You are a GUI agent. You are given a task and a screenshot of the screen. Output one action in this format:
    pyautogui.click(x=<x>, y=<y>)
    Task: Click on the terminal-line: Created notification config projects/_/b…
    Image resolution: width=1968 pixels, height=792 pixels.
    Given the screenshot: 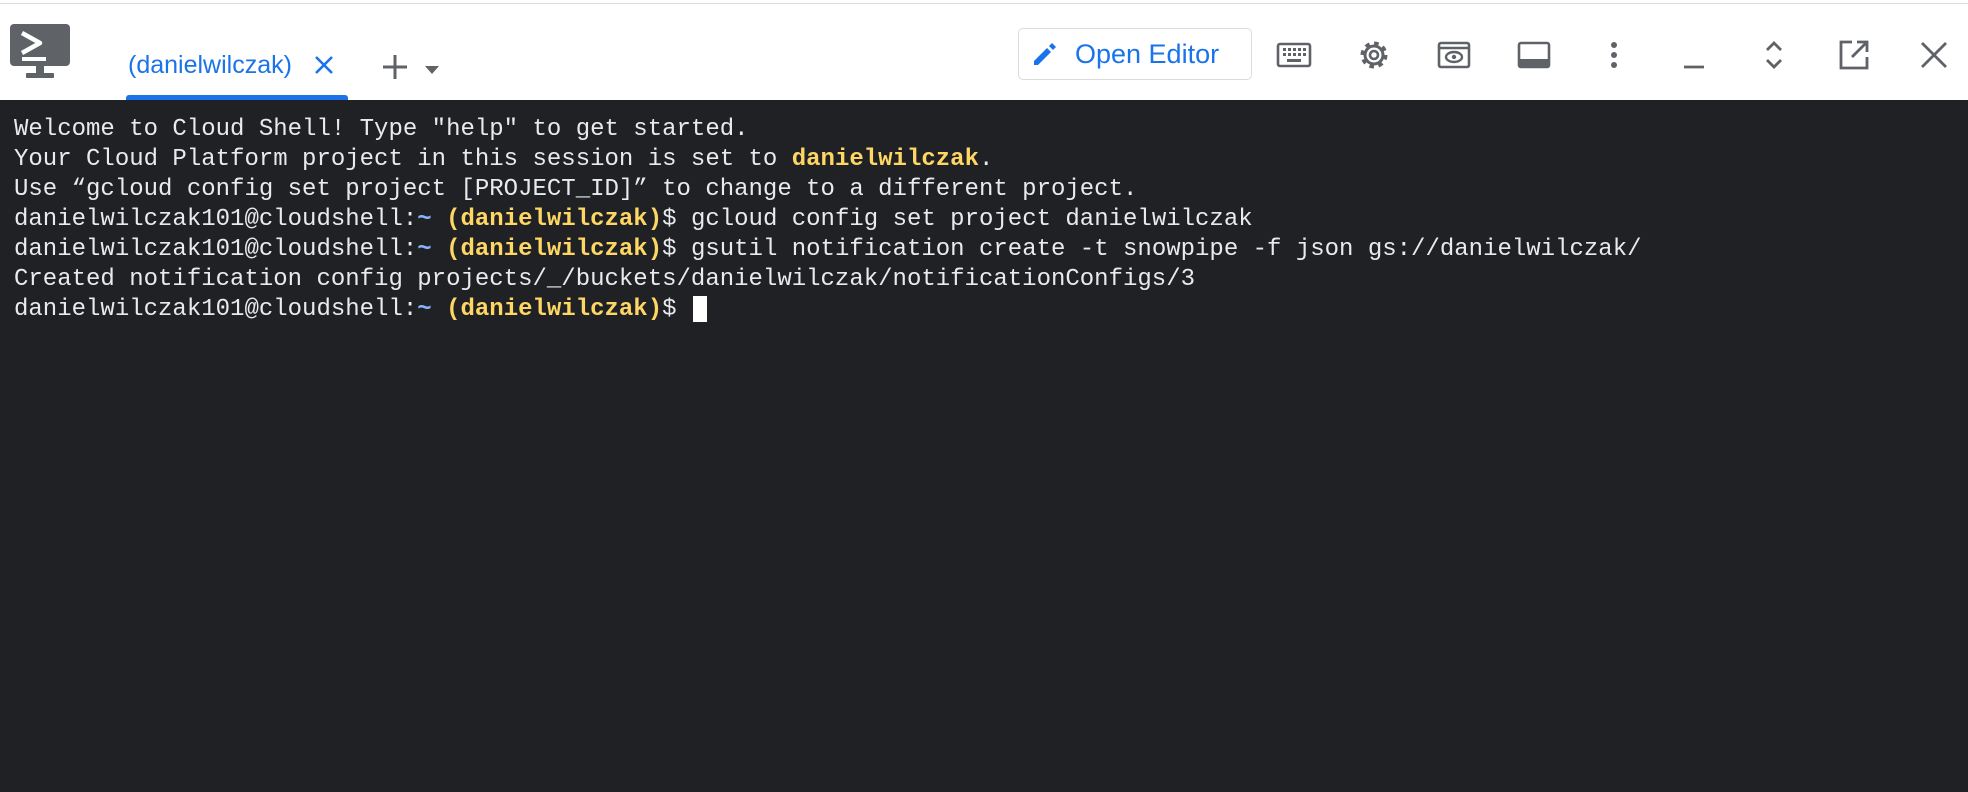 What is the action you would take?
    pyautogui.click(x=991, y=280)
    